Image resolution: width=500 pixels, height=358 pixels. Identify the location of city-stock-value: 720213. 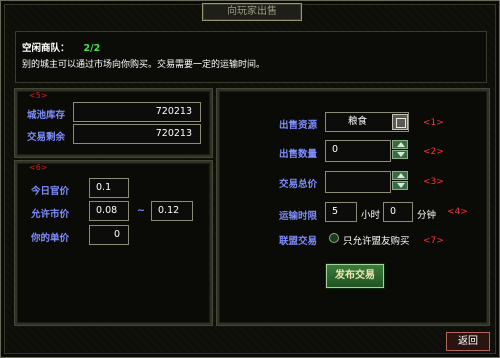
(137, 112).